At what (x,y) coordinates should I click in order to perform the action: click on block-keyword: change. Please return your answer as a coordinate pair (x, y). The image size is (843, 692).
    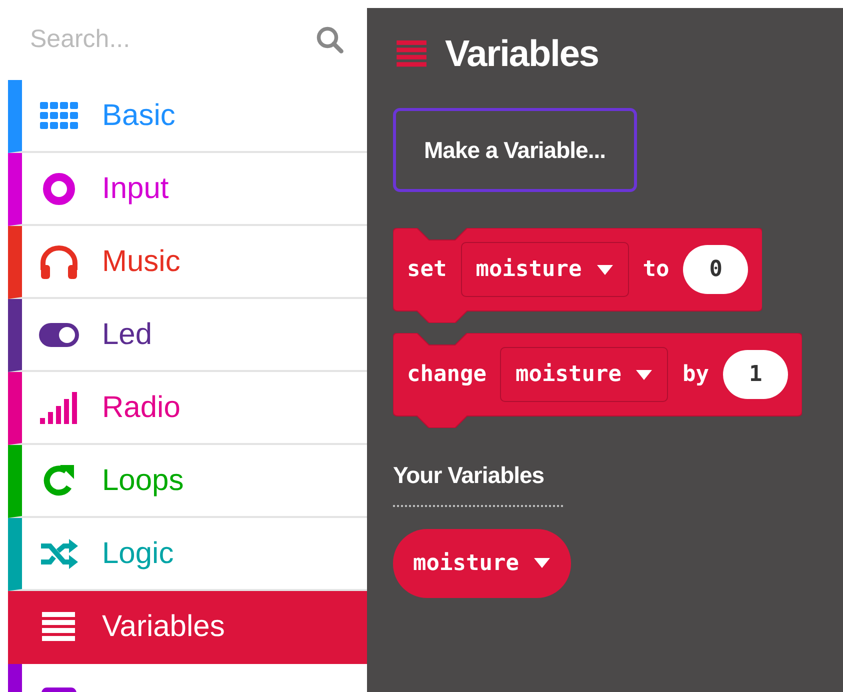
    Looking at the image, I should click on (446, 375).